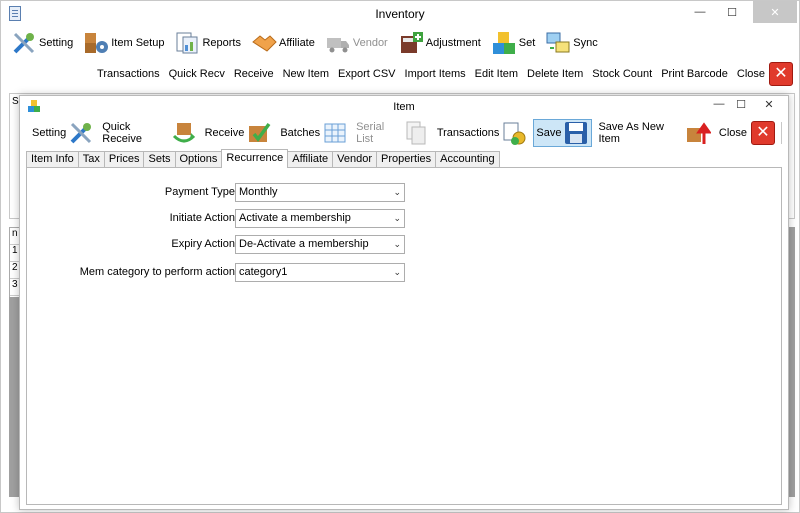 The image size is (800, 513). What do you see at coordinates (585, 43) in the screenshot?
I see `toolbar-sync-label: Sync` at bounding box center [585, 43].